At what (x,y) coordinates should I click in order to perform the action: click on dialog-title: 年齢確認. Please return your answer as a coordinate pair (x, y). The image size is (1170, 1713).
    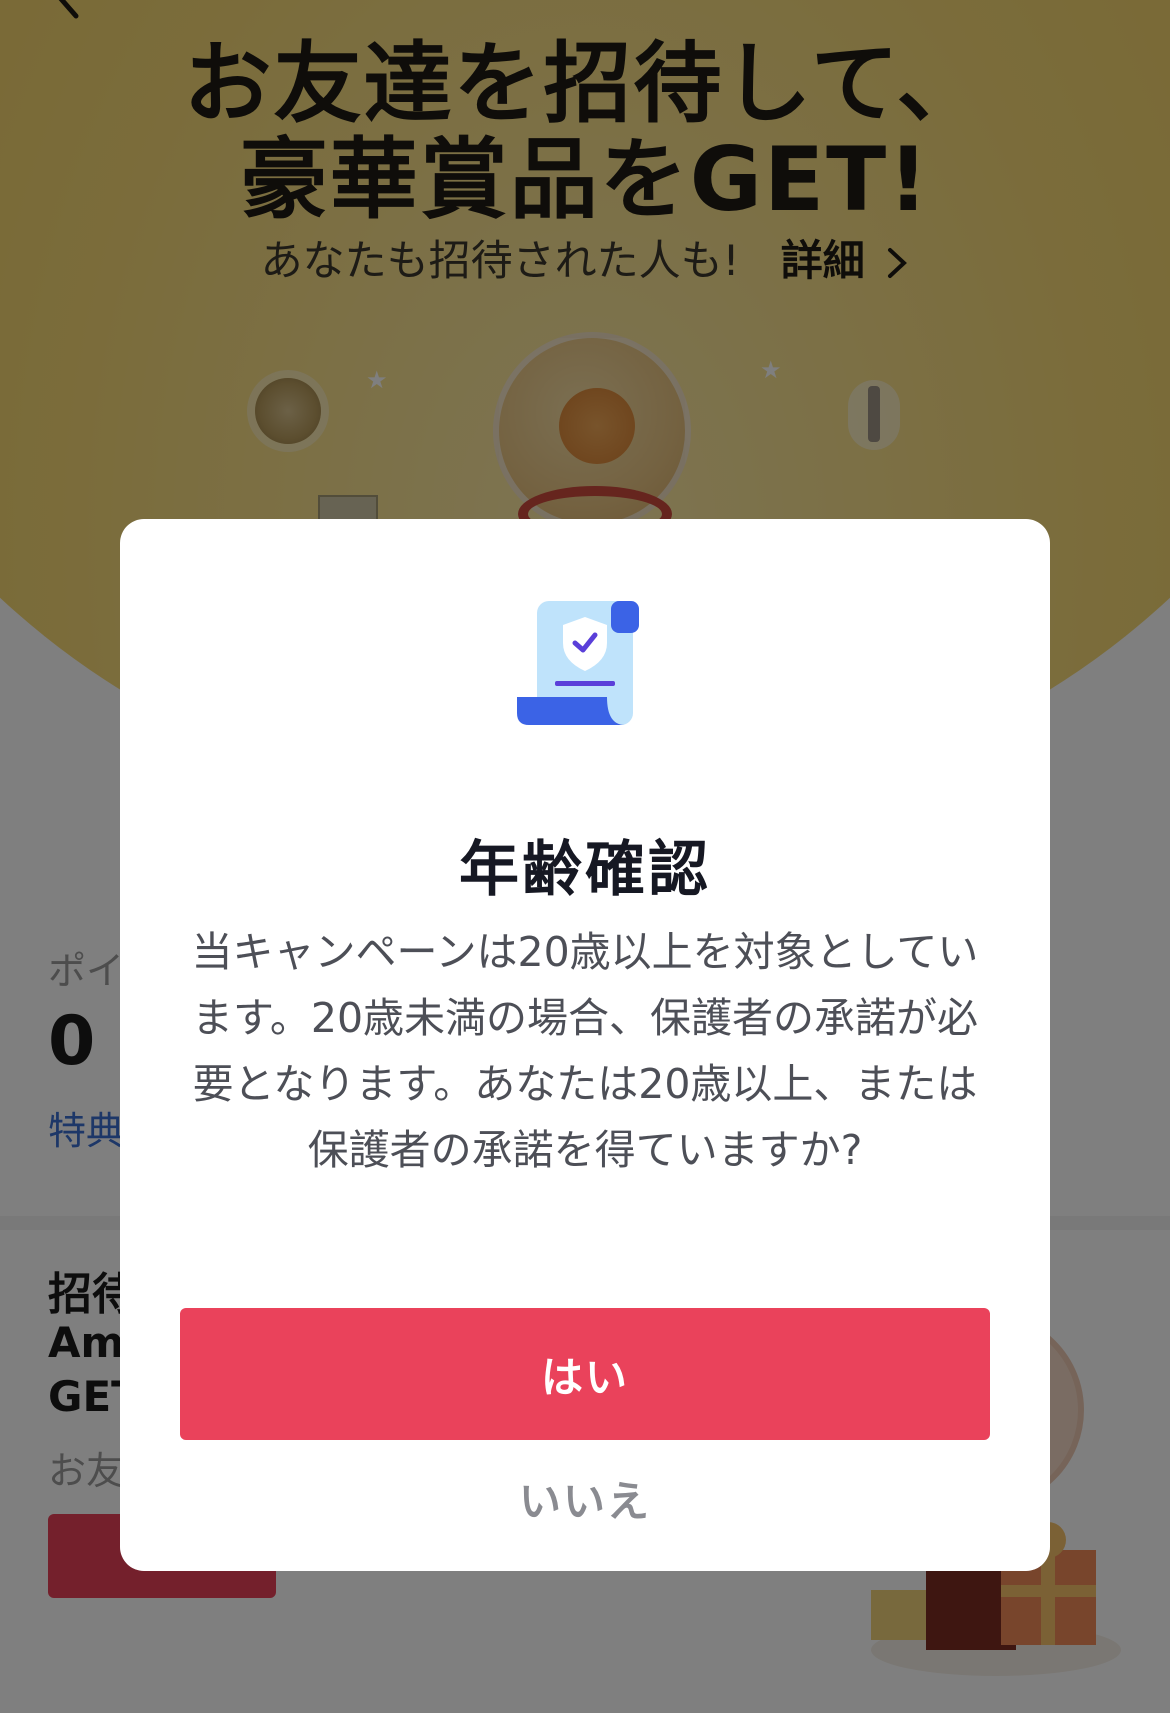
    Looking at the image, I should click on (585, 870).